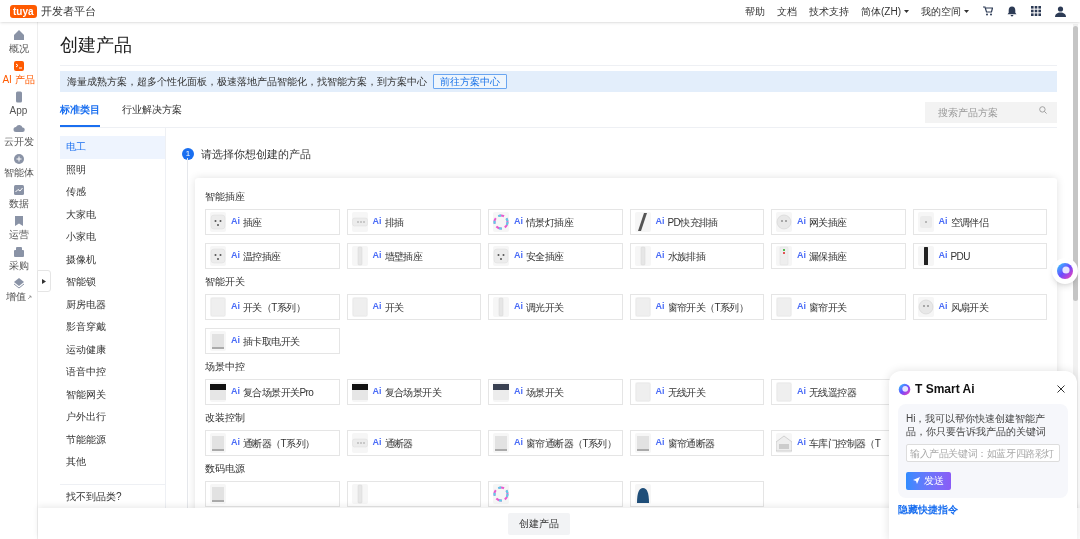 This screenshot has width=1080, height=539. I want to click on product-name: 安全插座, so click(545, 256).